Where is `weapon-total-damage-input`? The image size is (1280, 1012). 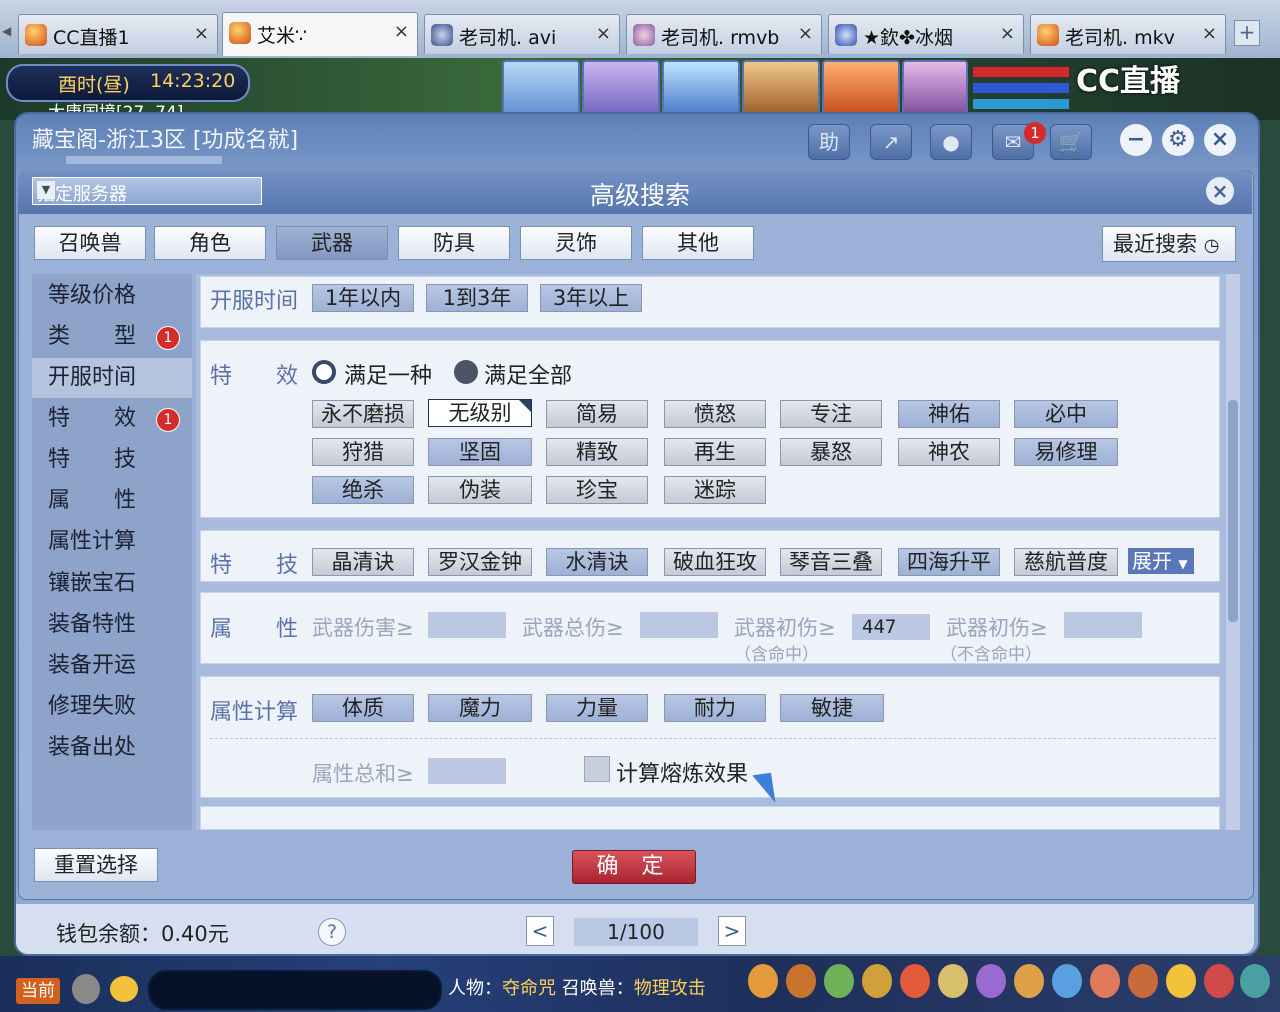 weapon-total-damage-input is located at coordinates (679, 625).